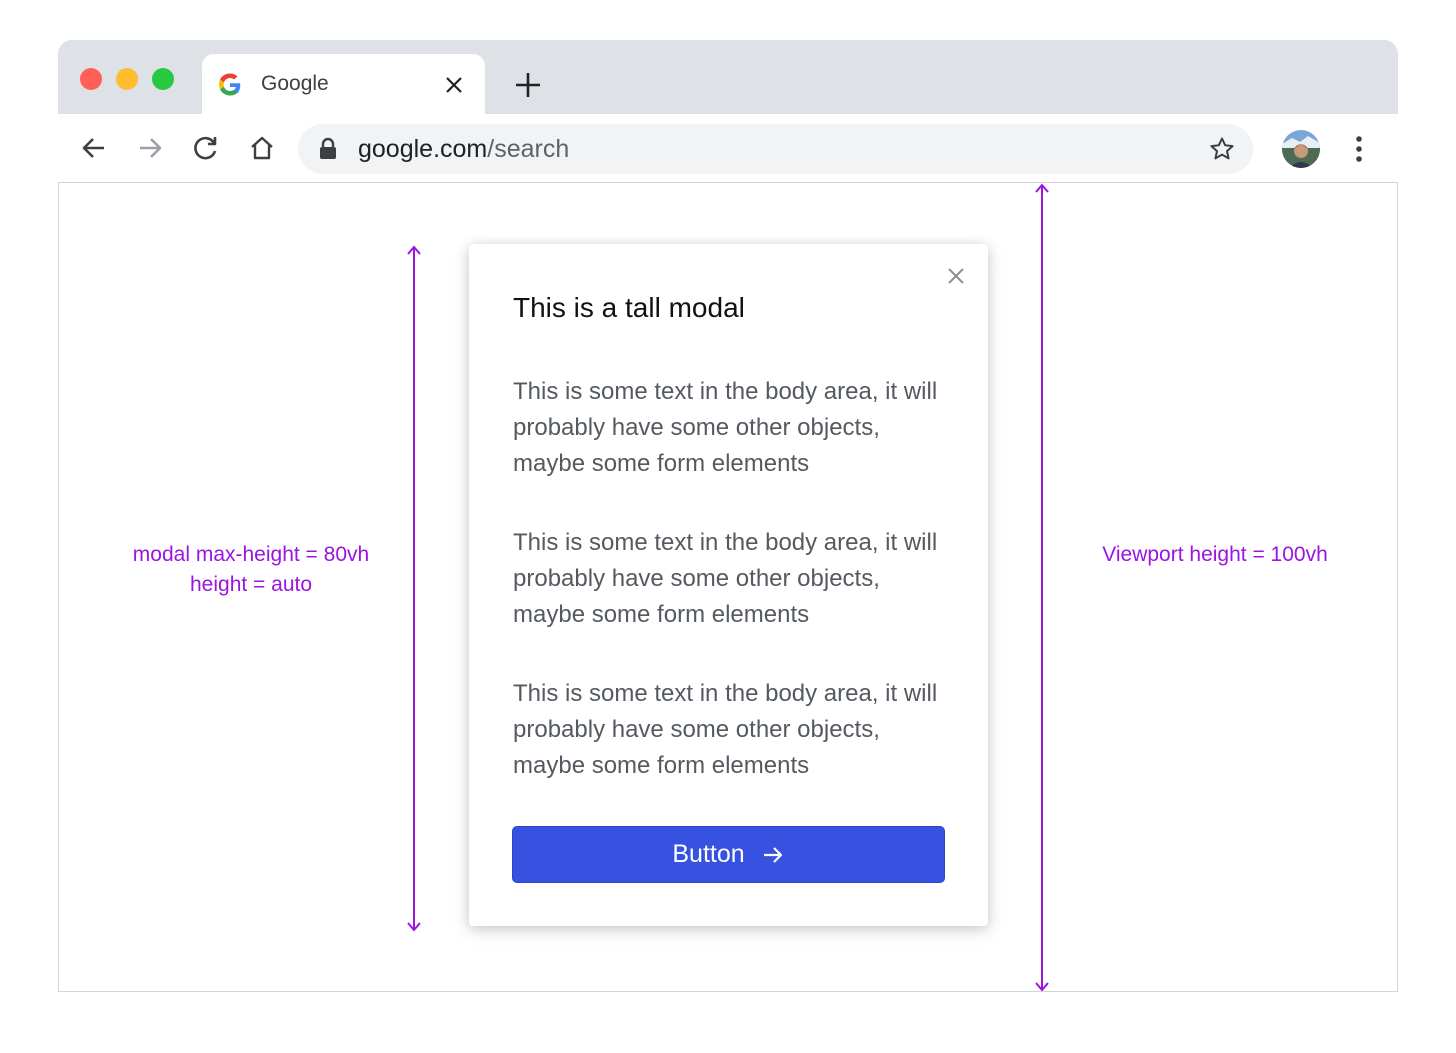  What do you see at coordinates (91, 79) in the screenshot?
I see `close-window-button` at bounding box center [91, 79].